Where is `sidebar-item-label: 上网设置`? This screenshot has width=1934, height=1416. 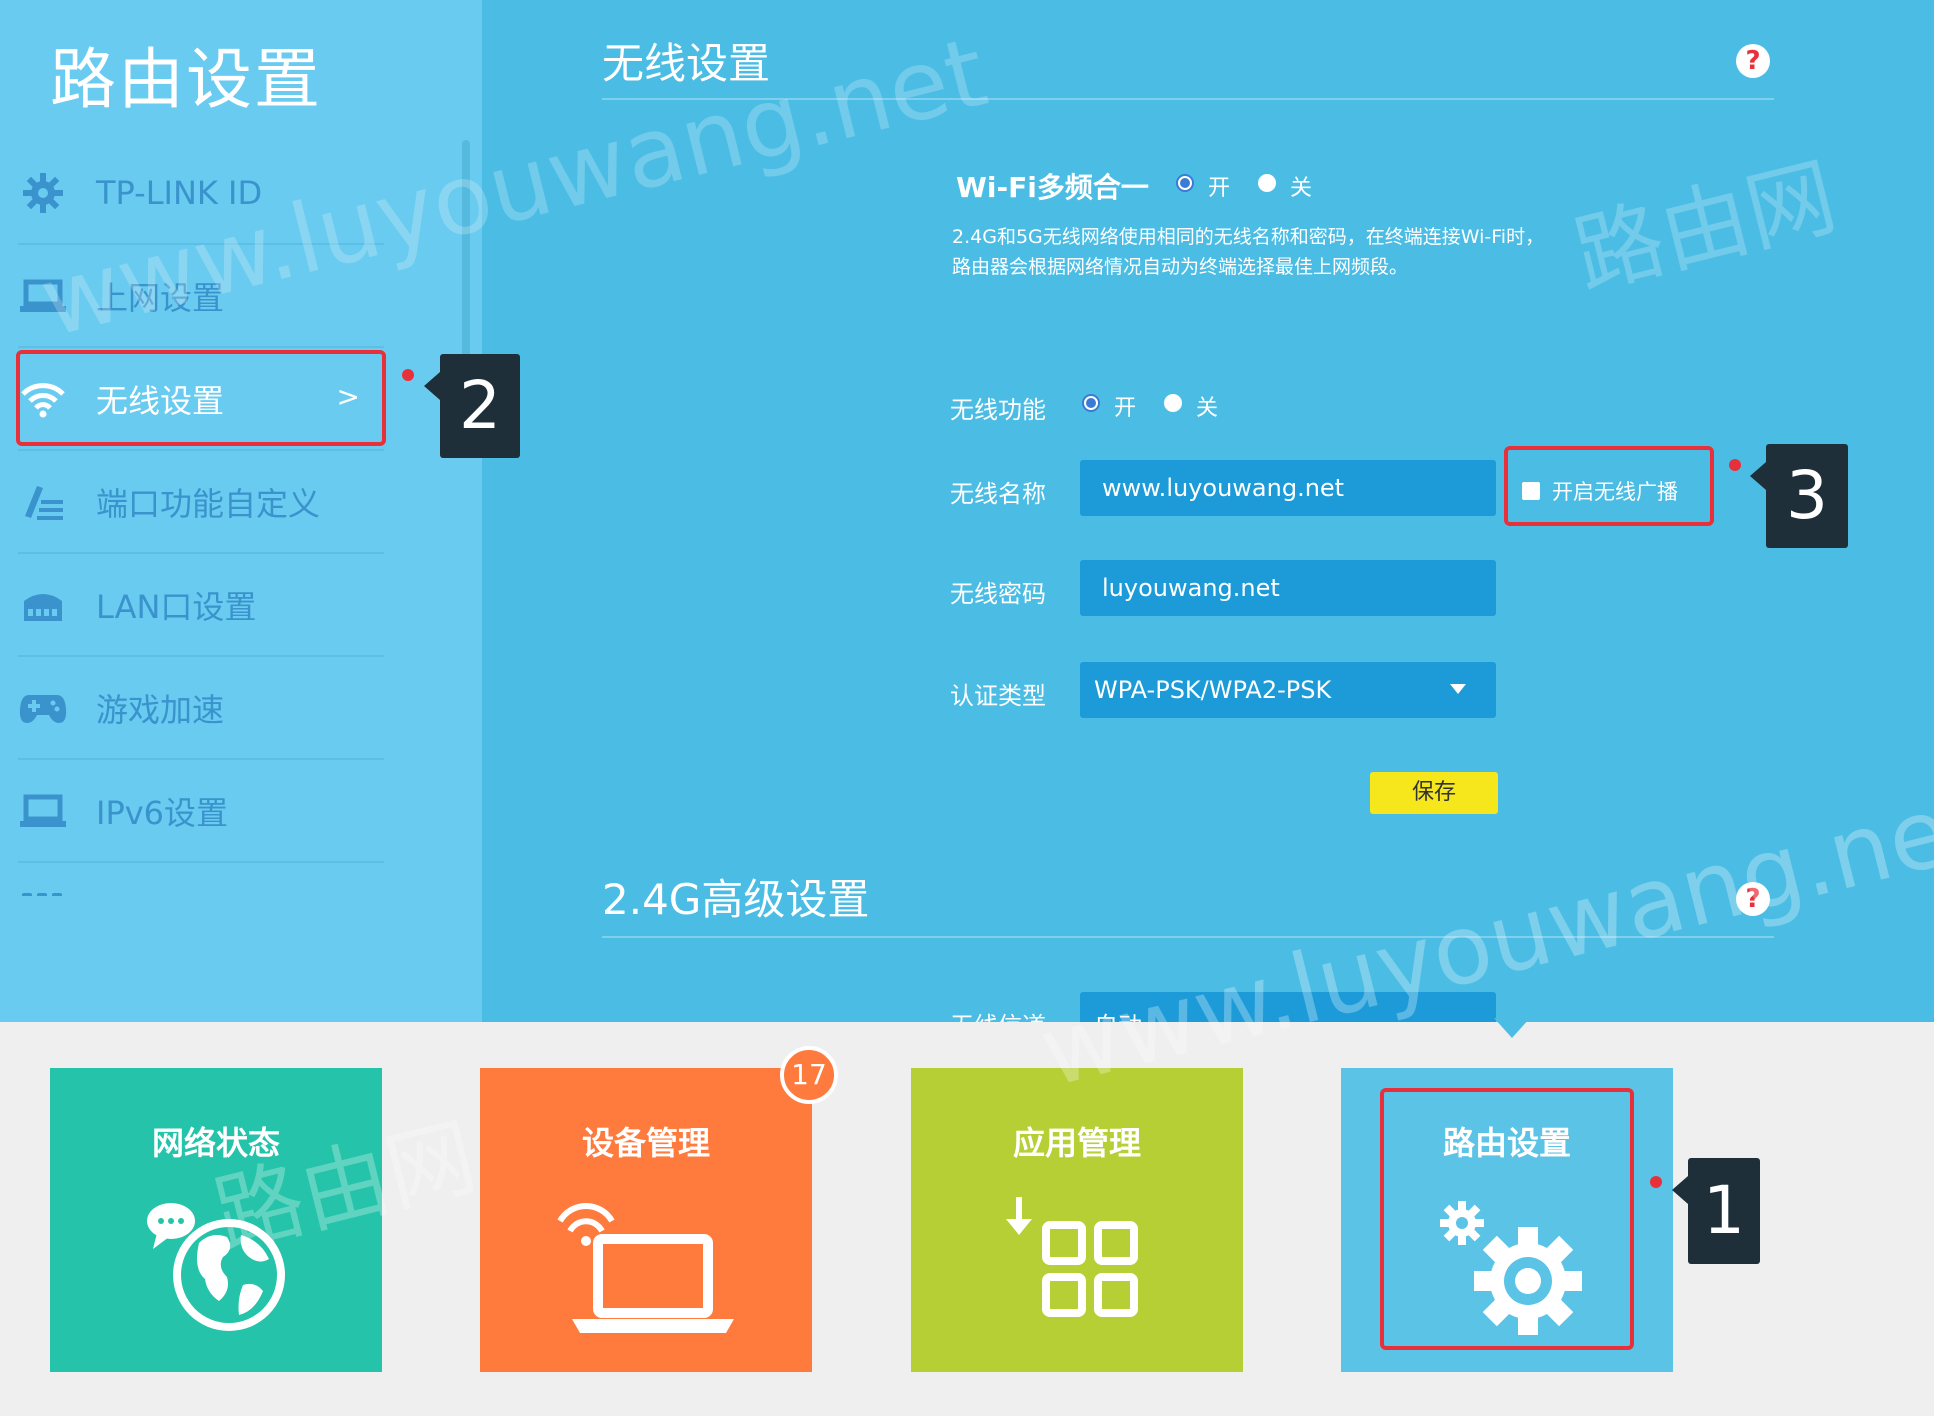
sidebar-item-label: 上网设置 is located at coordinates (160, 297).